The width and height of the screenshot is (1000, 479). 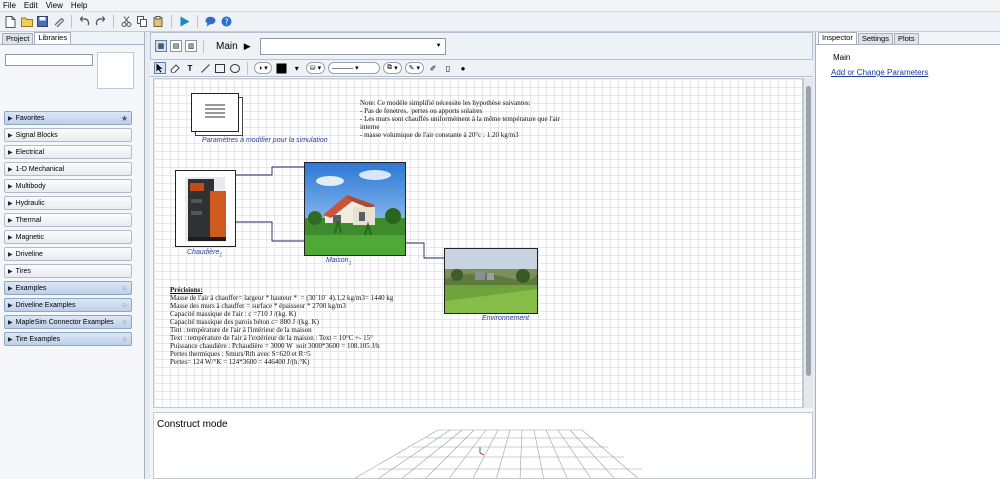 I want to click on undo-icon, so click(x=84, y=21).